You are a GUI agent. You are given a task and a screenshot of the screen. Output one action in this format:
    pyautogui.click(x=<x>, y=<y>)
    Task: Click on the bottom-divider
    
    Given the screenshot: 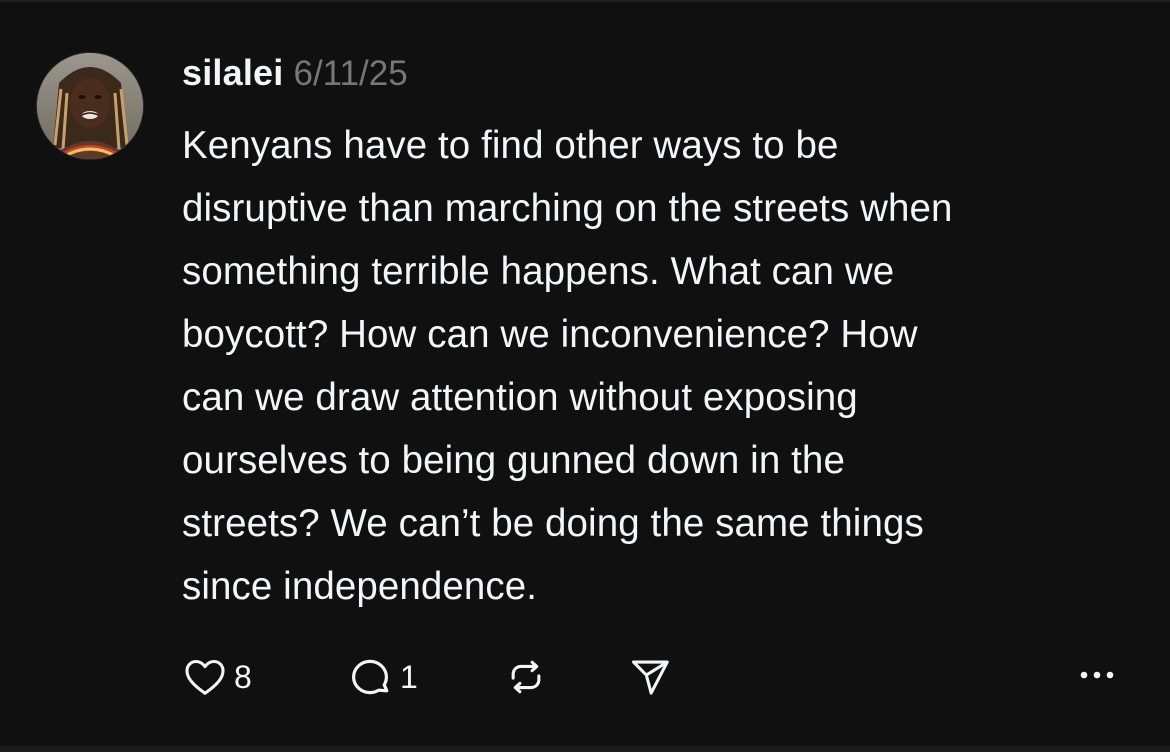 What is the action you would take?
    pyautogui.click(x=585, y=749)
    